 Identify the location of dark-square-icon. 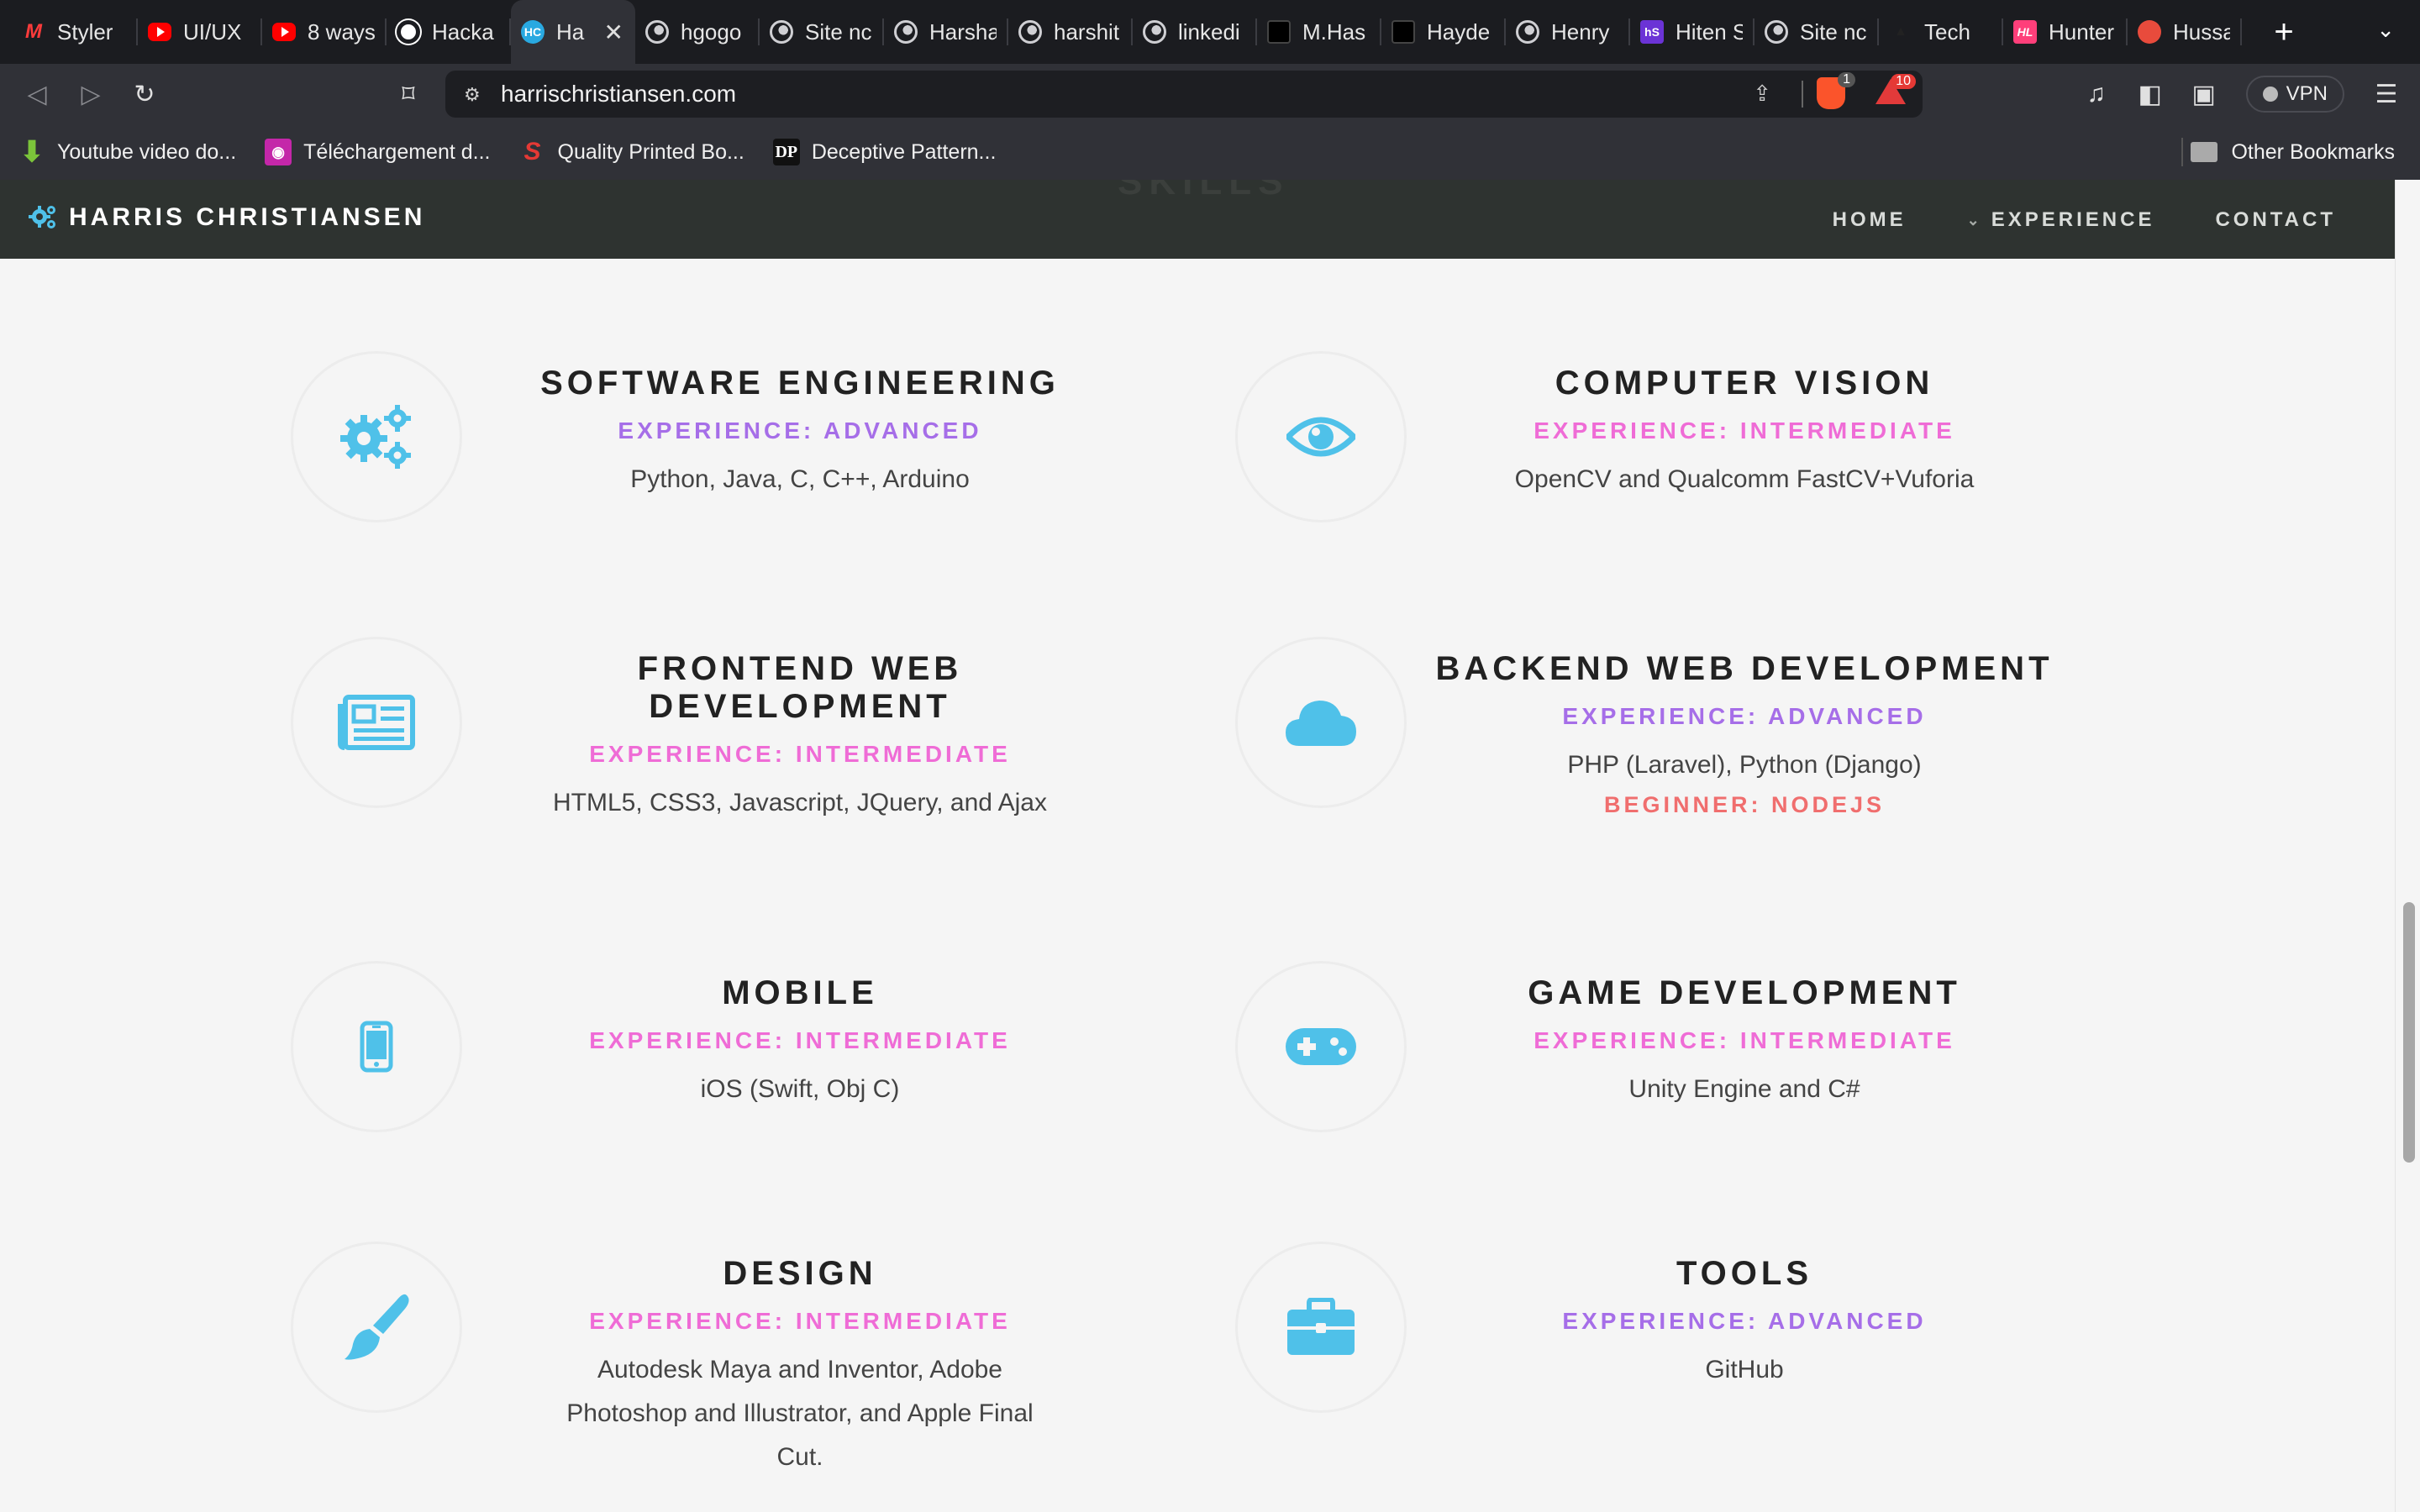
(1404, 32).